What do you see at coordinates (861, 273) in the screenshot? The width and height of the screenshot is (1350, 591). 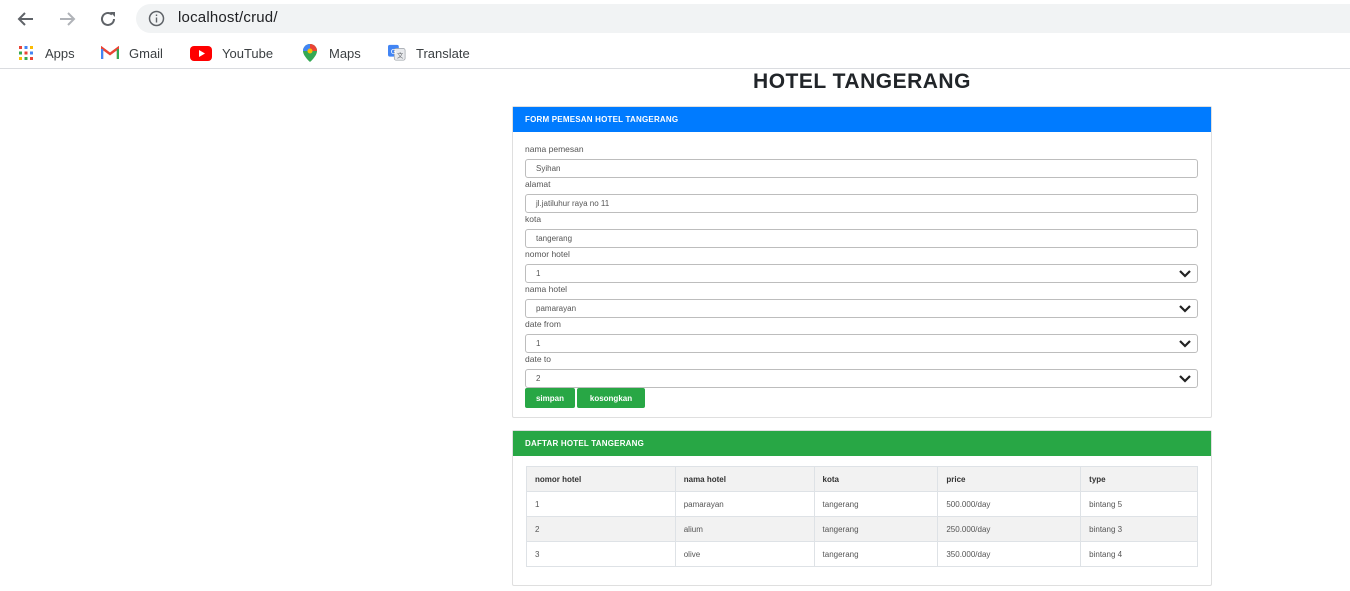 I see `nomor-hotel-select: 1` at bounding box center [861, 273].